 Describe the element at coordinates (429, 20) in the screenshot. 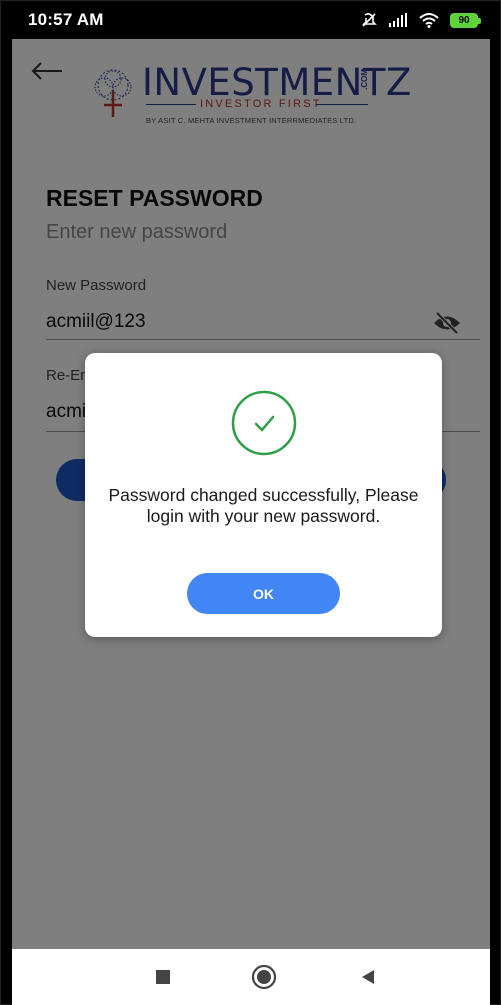

I see `wifi-icon` at that location.